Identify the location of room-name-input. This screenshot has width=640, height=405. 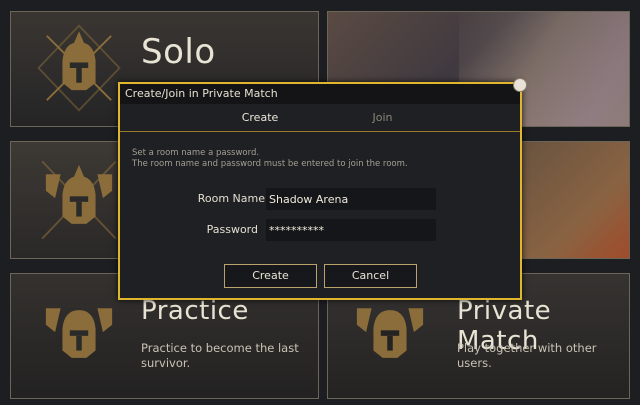
(351, 199).